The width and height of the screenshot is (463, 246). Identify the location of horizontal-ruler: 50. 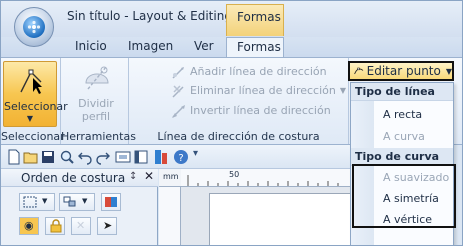
(265, 178).